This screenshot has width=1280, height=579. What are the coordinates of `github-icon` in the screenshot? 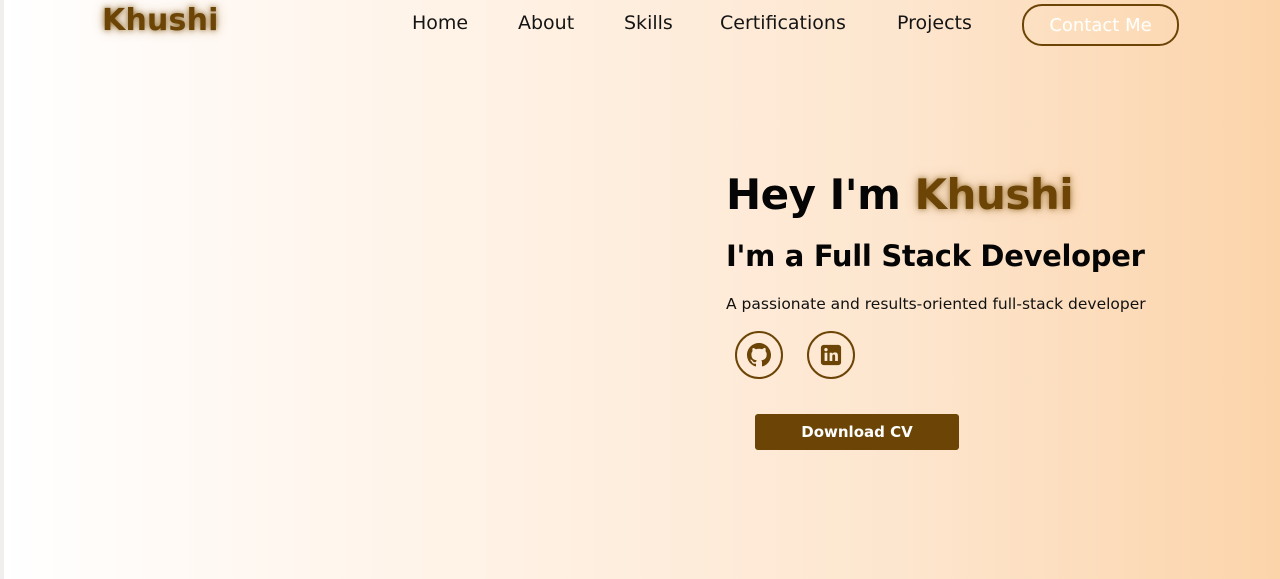 It's located at (759, 355).